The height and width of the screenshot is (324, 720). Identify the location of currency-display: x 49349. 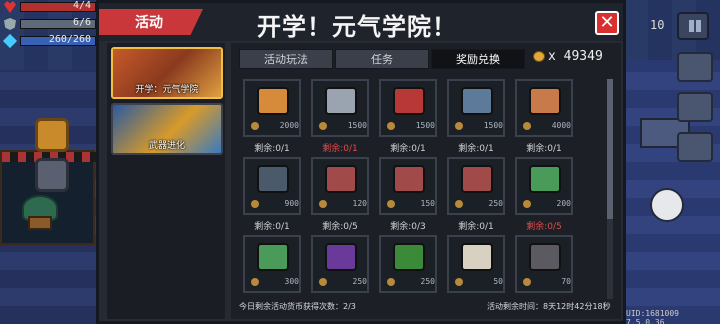
(568, 59).